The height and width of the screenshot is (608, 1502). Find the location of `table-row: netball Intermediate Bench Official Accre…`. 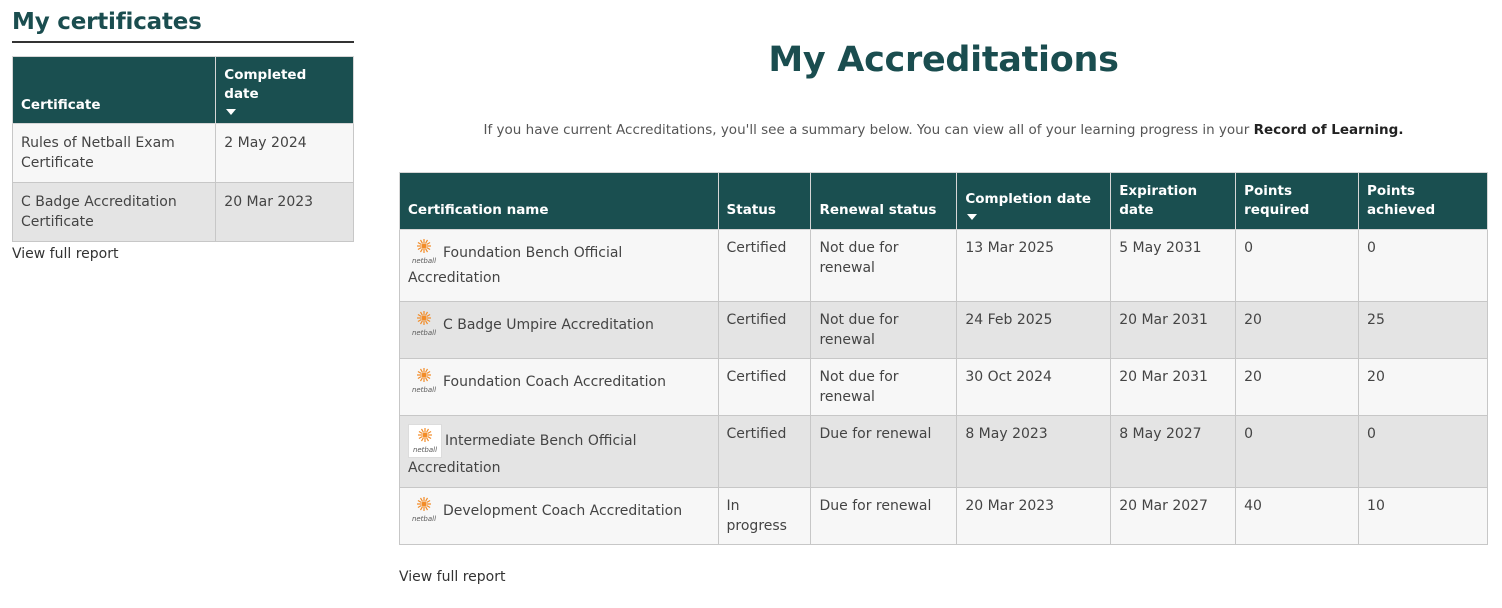

table-row: netball Intermediate Bench Official Accre… is located at coordinates (943, 451).